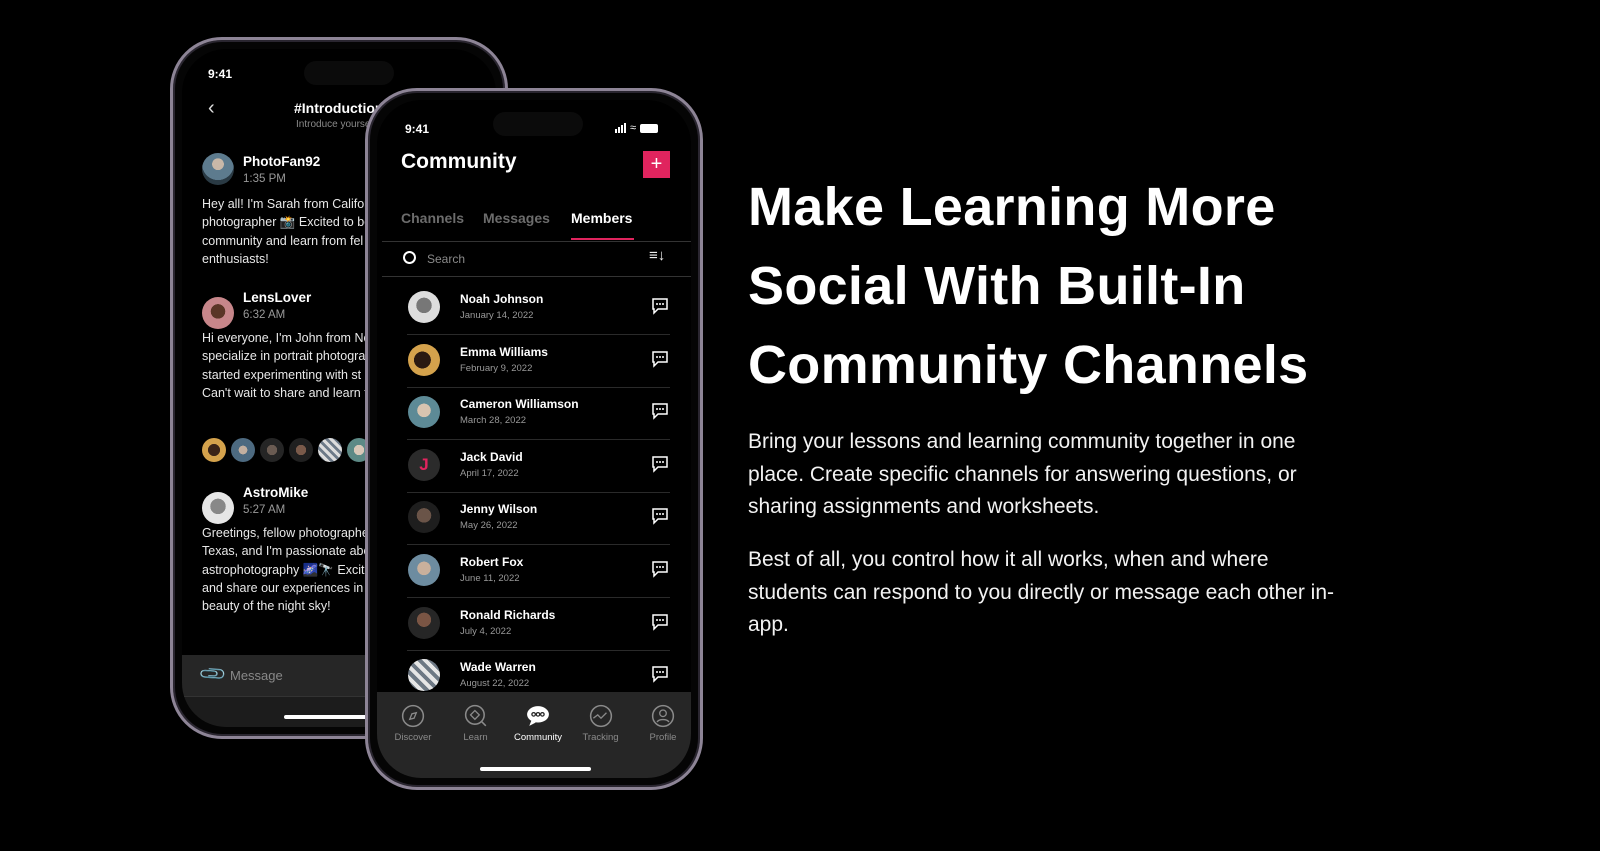 The width and height of the screenshot is (1600, 851). Describe the element at coordinates (535, 769) in the screenshot. I see `home-indicator` at that location.